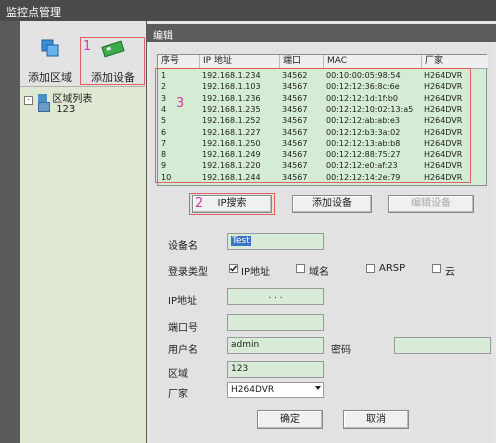 This screenshot has height=443, width=496. Describe the element at coordinates (180, 103) in the screenshot. I see `annotation-mark-3: 3` at that location.